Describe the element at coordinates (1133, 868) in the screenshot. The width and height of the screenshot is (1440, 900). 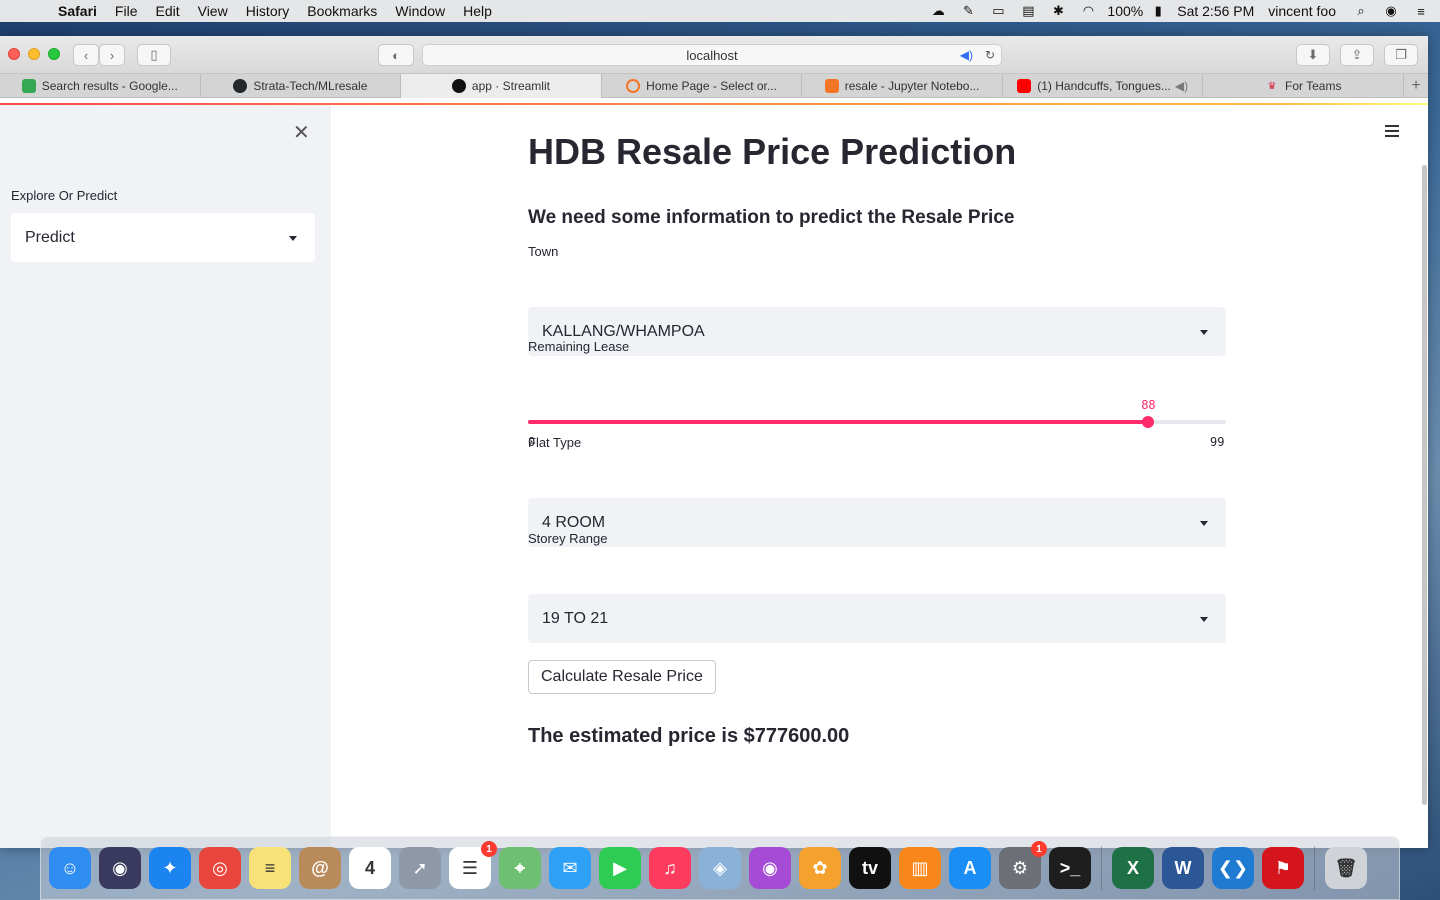
I see `excel-icon: X` at that location.